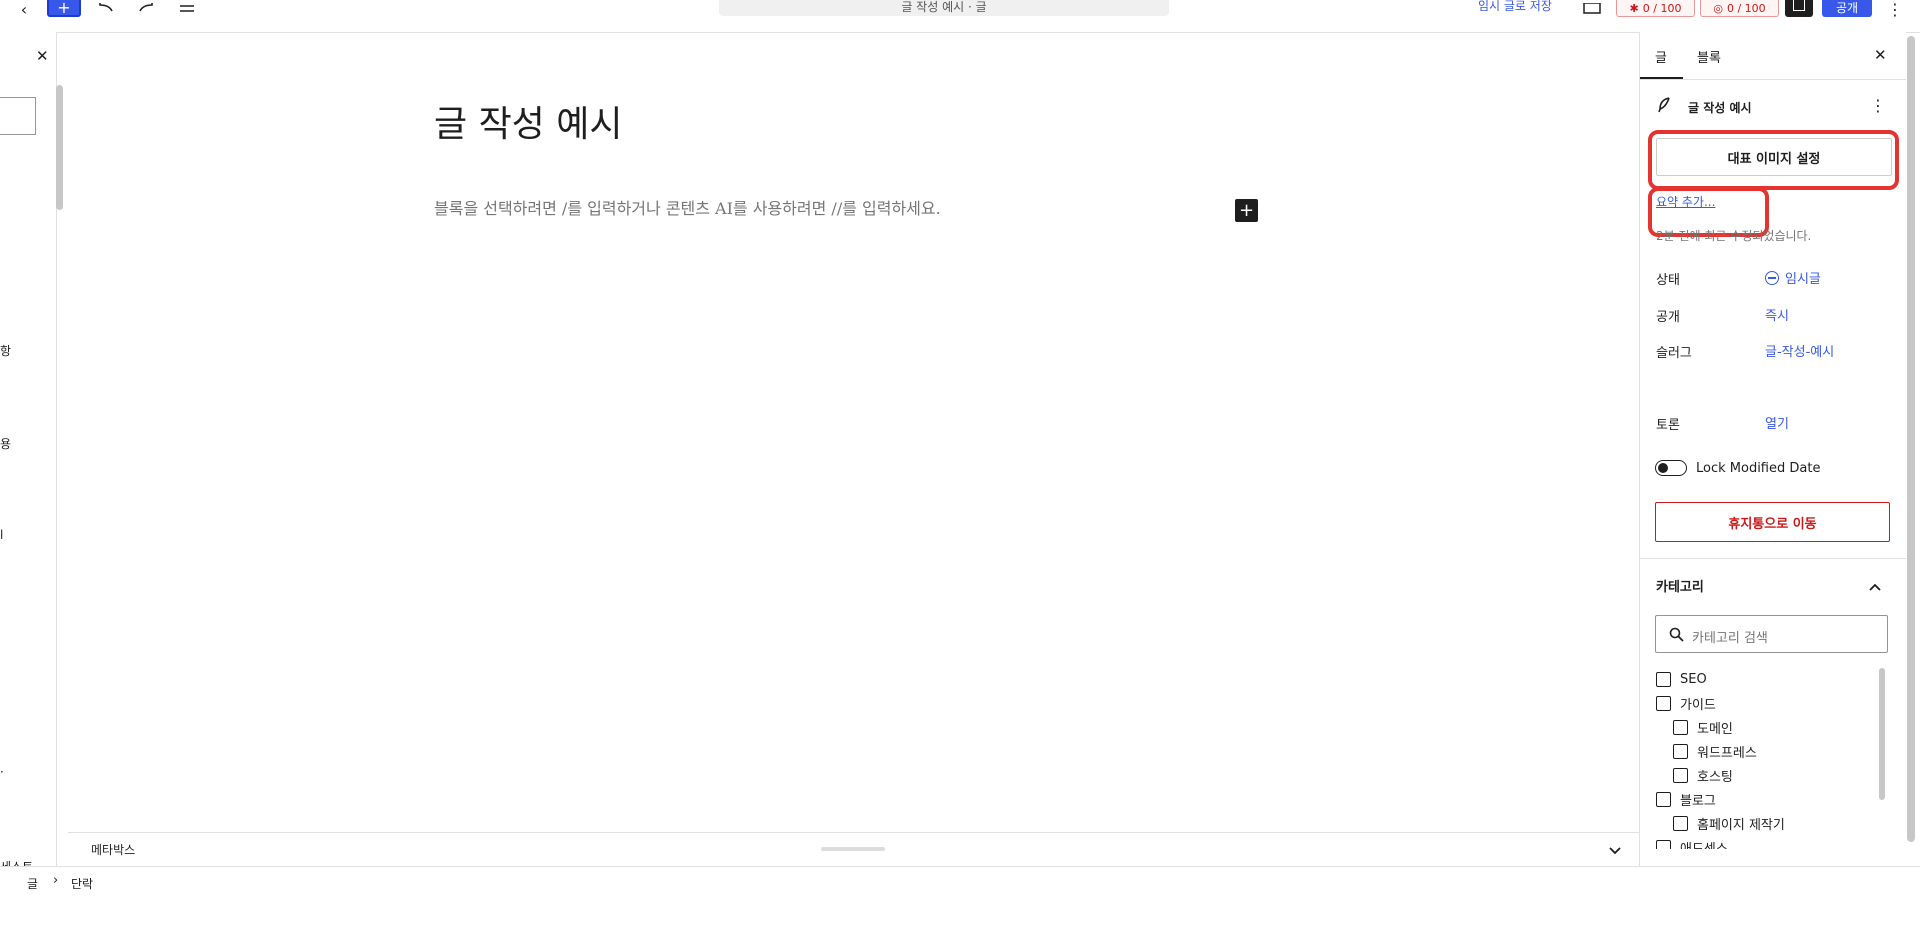 The width and height of the screenshot is (1920, 930). What do you see at coordinates (1718, 8) in the screenshot?
I see `target-icon: ◎` at bounding box center [1718, 8].